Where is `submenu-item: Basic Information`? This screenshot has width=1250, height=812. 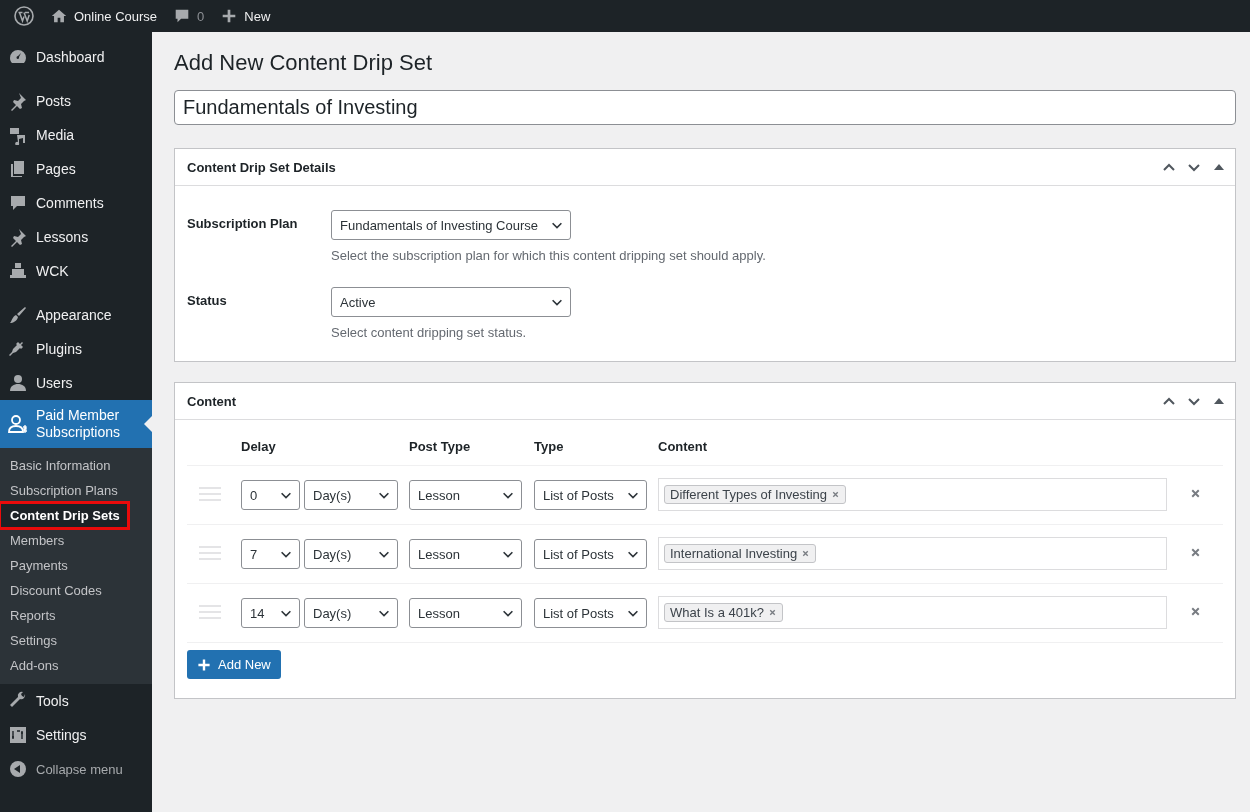
submenu-item: Basic Information is located at coordinates (76, 465).